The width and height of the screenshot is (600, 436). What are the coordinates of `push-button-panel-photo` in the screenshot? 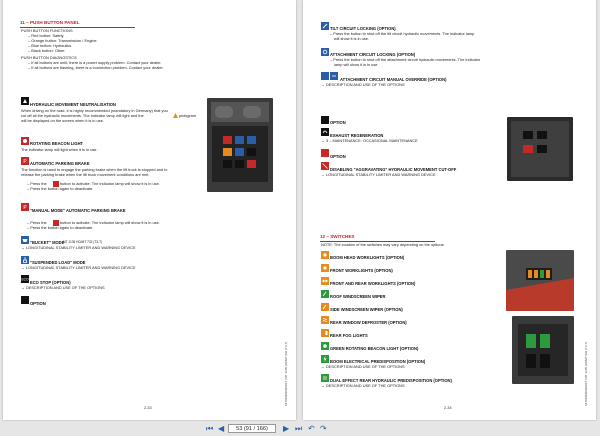 It's located at (240, 145).